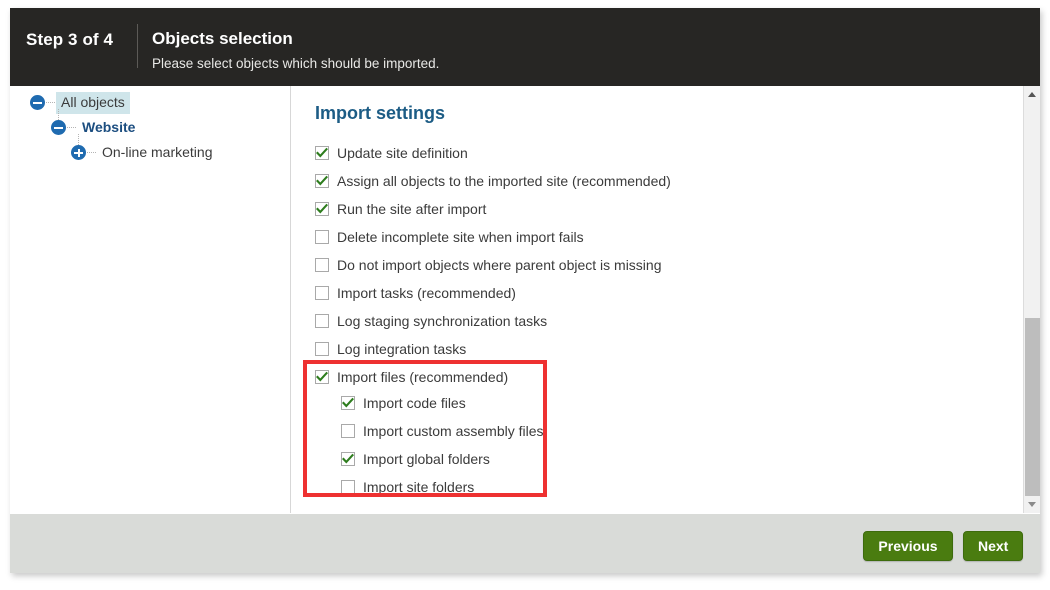  I want to click on option-label: Update site definition, so click(402, 153).